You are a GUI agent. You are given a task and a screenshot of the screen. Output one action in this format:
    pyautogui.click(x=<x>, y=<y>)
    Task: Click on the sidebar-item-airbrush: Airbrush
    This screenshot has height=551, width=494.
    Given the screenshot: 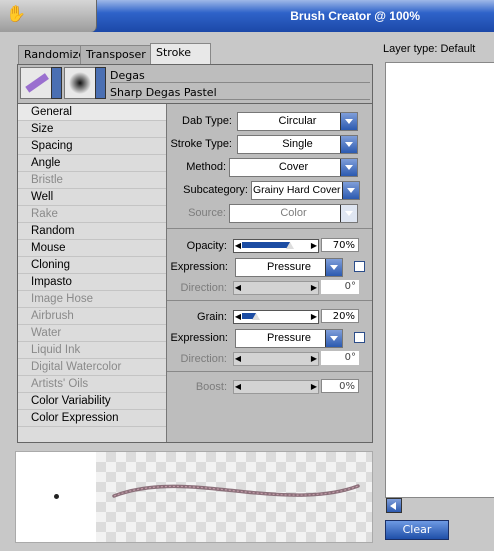 What is the action you would take?
    pyautogui.click(x=92, y=316)
    